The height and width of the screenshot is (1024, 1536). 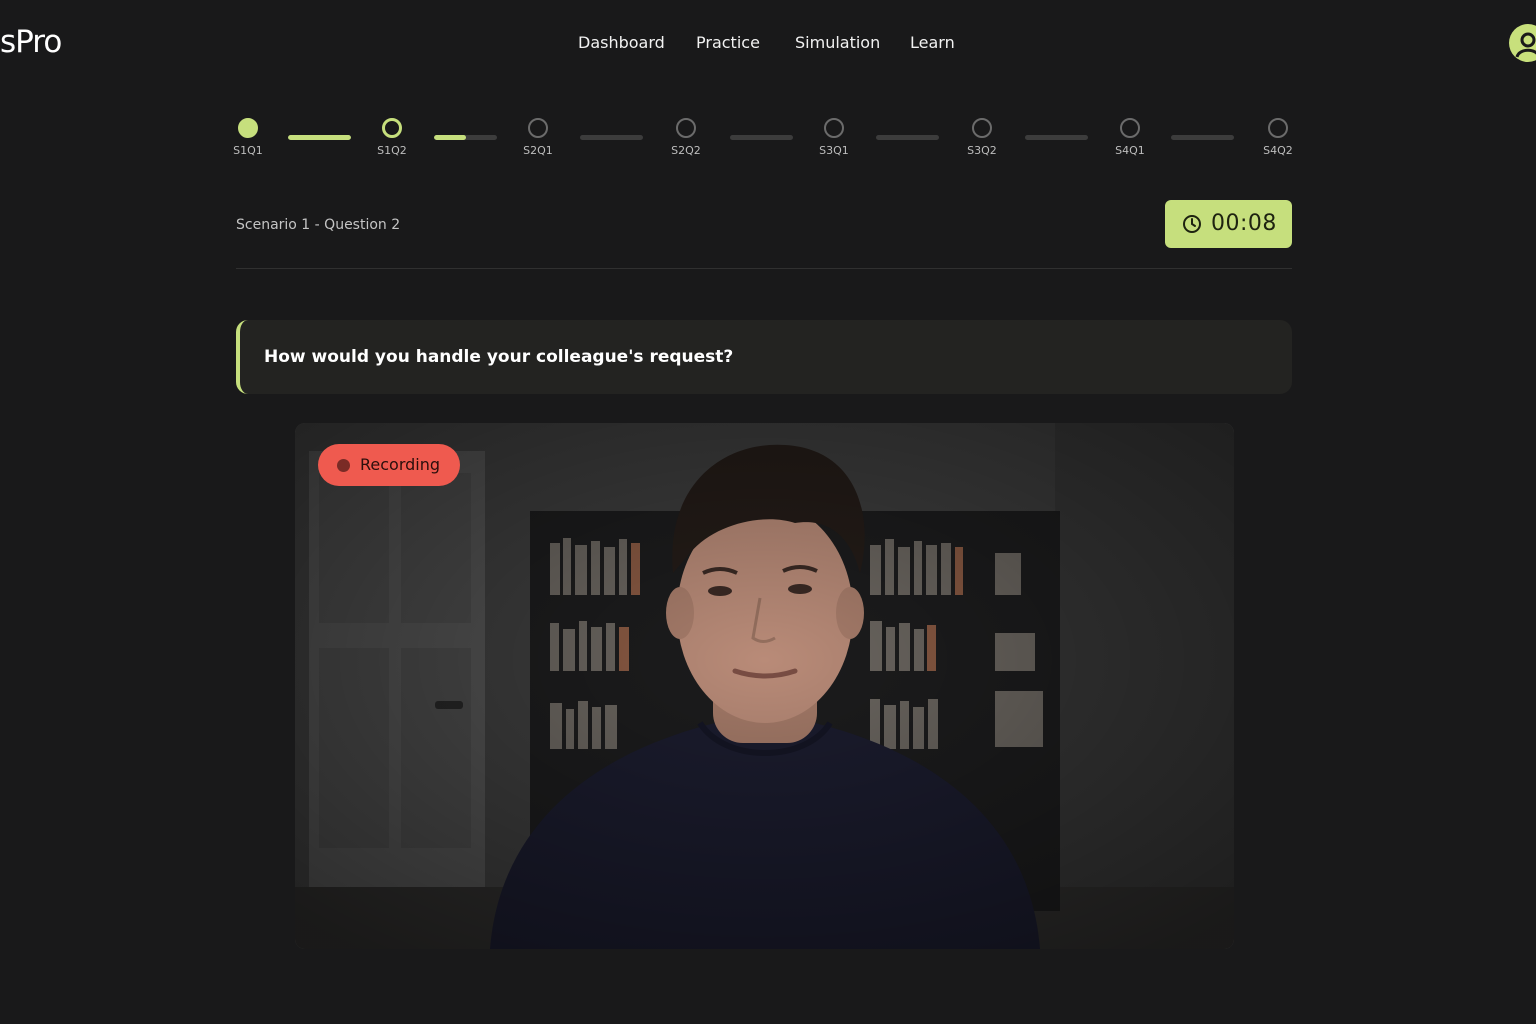 I want to click on recording-label: Recording, so click(x=400, y=464).